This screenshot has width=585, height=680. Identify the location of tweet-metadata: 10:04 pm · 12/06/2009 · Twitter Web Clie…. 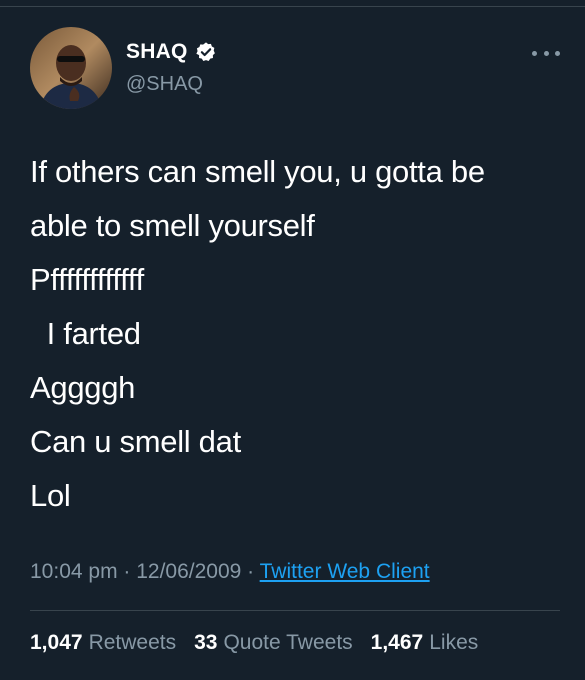
(230, 572).